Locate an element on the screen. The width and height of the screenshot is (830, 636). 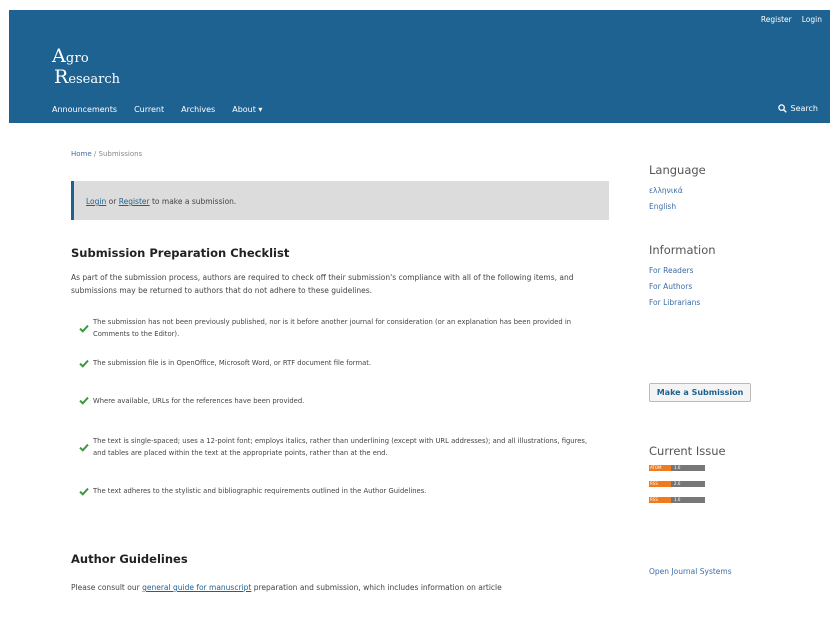
notice-login-link: Login is located at coordinates (96, 201).